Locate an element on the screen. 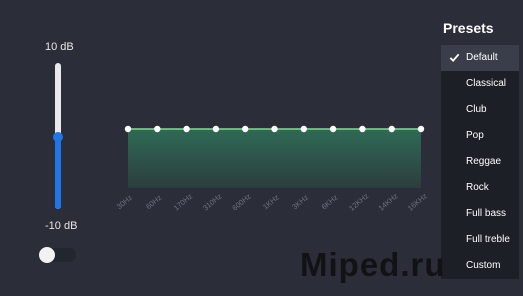  preset-label: Custom is located at coordinates (483, 265).